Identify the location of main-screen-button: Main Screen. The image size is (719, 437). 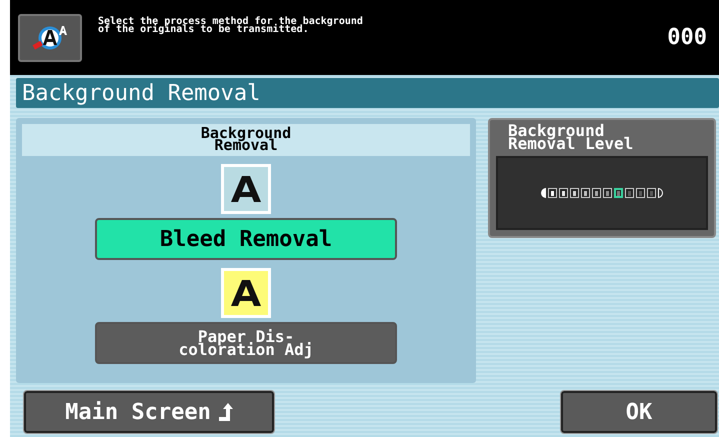
(149, 412).